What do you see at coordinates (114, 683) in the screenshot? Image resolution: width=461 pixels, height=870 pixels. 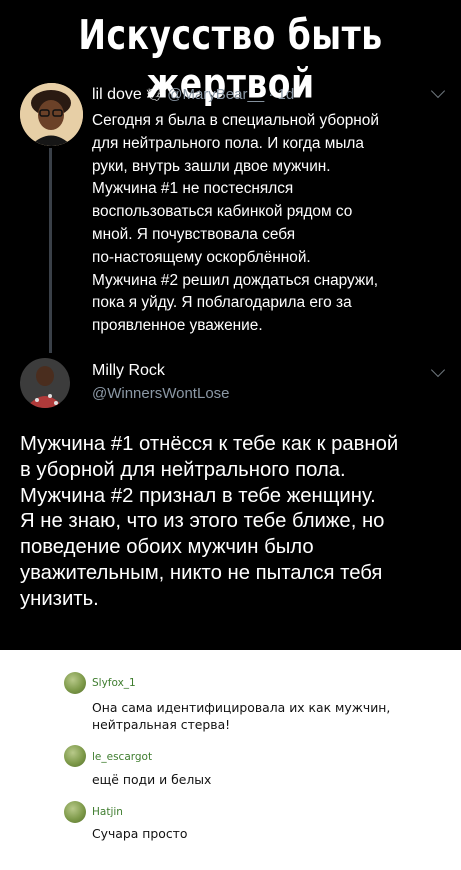 I see `comment1-author: Slyfox_1` at bounding box center [114, 683].